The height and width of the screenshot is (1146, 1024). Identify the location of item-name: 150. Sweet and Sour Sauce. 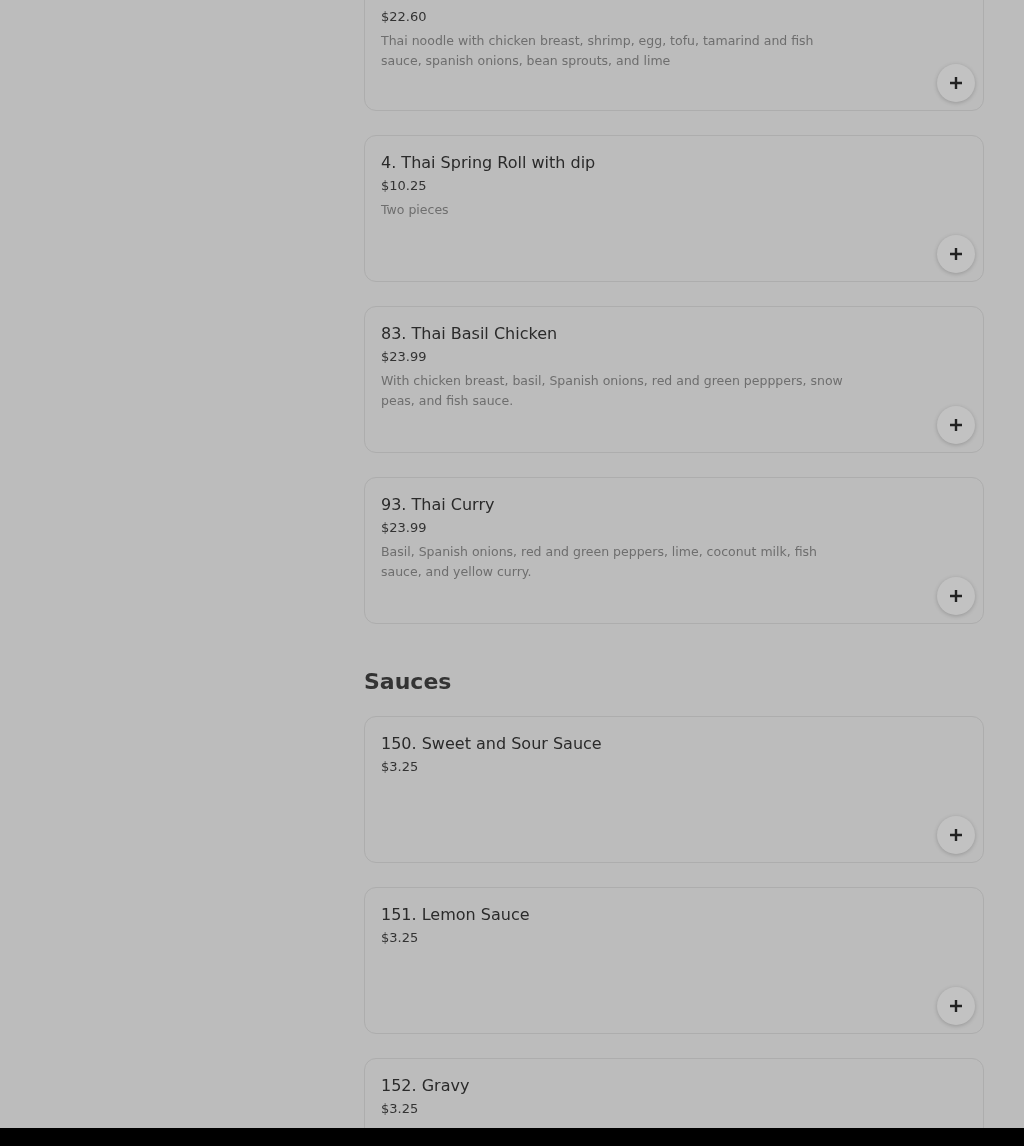
(492, 744).